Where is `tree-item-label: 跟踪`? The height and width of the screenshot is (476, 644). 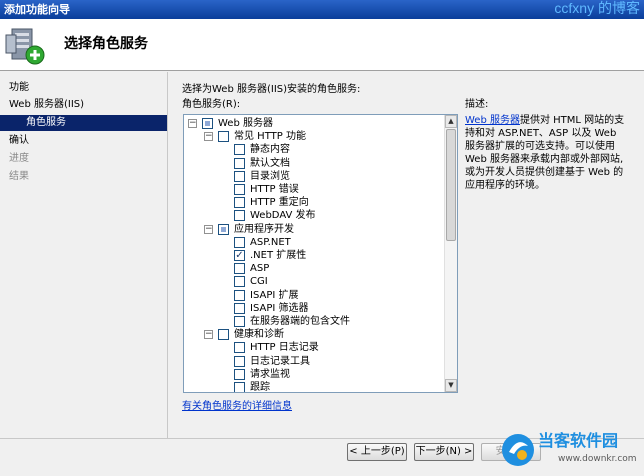 tree-item-label: 跟踪 is located at coordinates (260, 387).